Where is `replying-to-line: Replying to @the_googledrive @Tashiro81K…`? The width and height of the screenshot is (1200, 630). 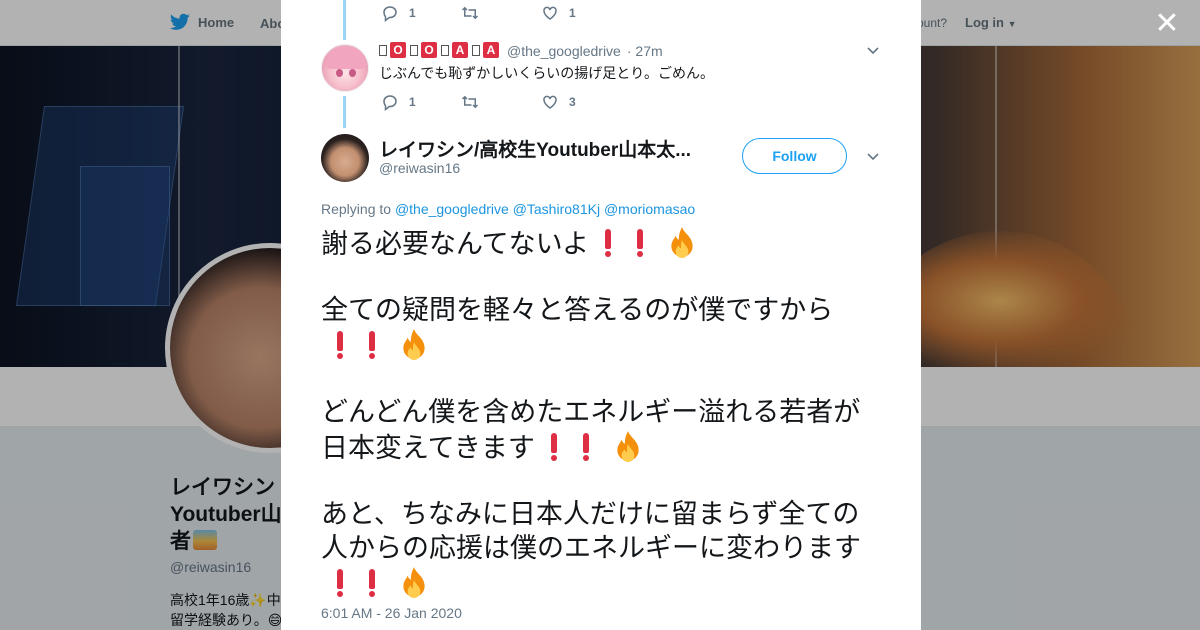 replying-to-line: Replying to @the_googledrive @Tashiro81K… is located at coordinates (508, 209).